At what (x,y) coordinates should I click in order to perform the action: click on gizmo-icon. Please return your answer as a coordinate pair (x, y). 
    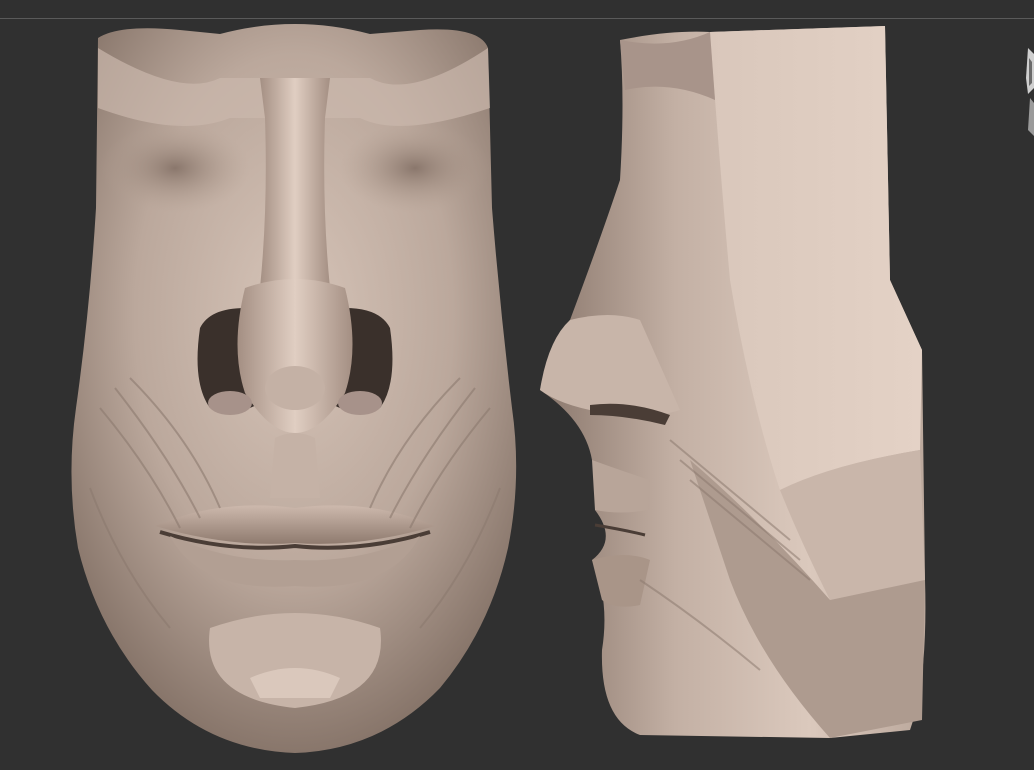
    Looking at the image, I should click on (1028, 93).